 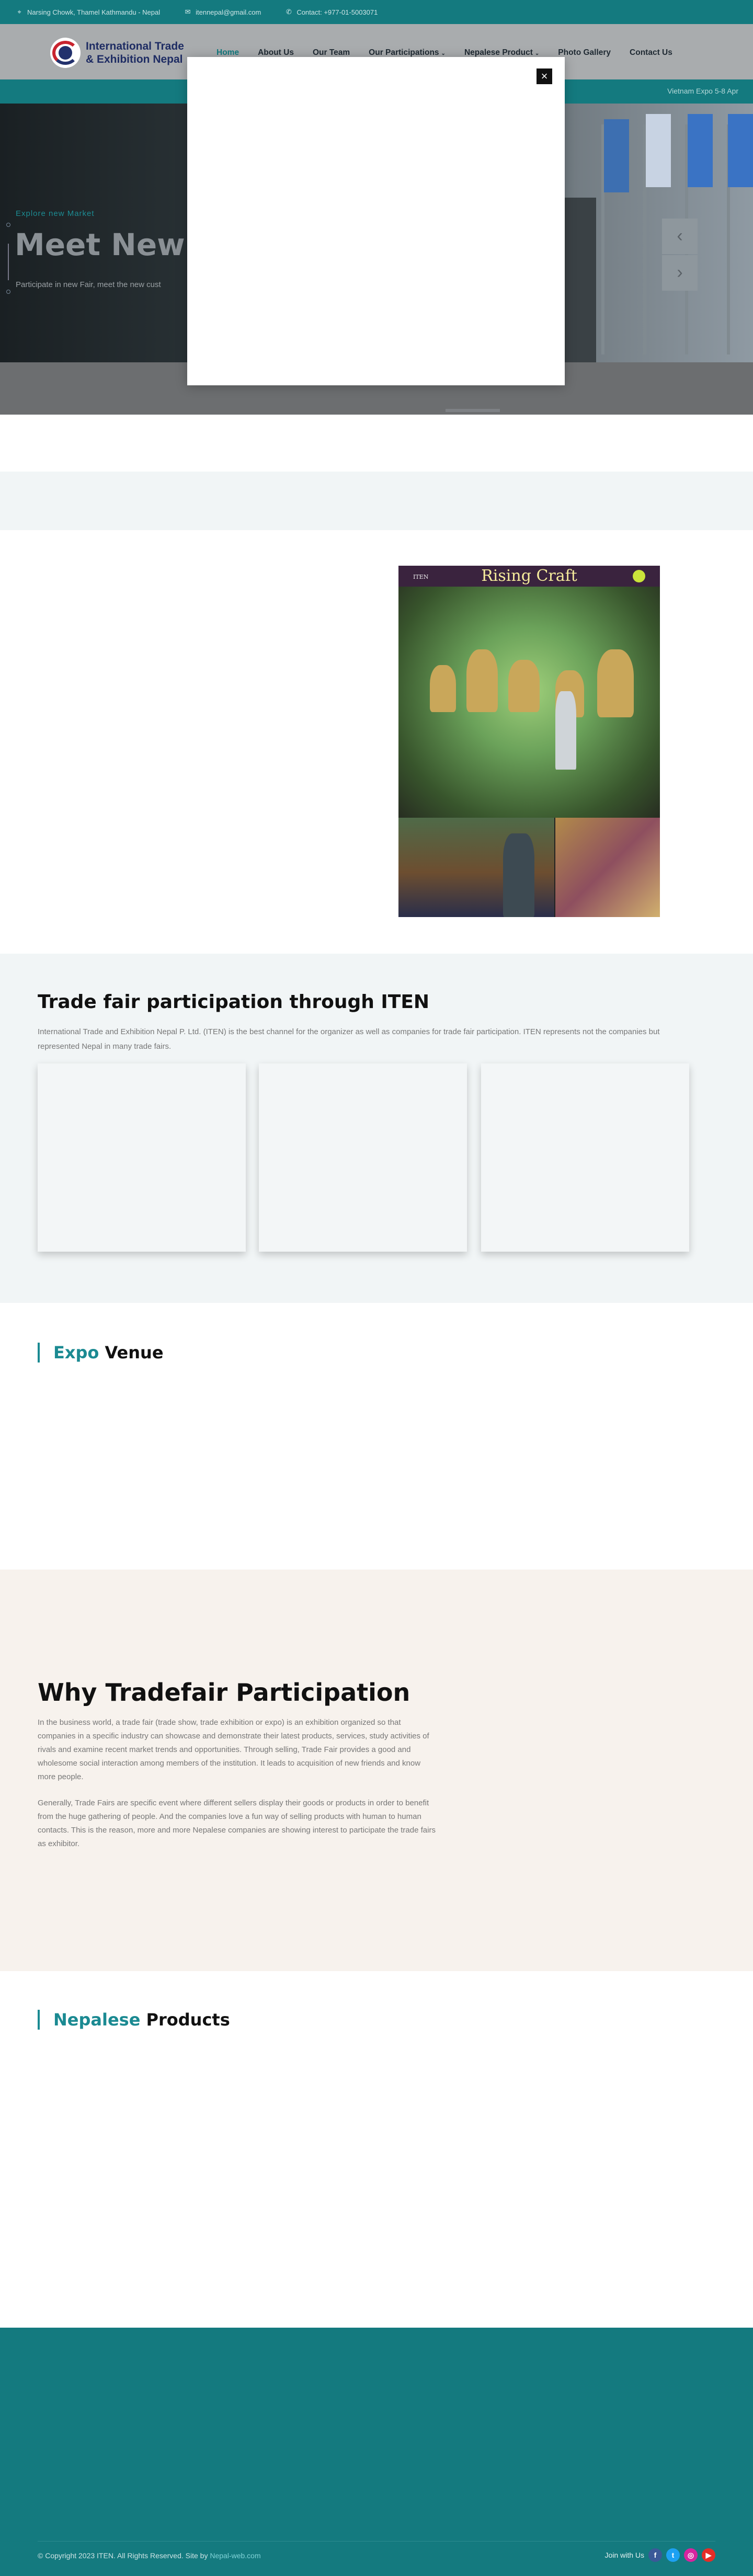 I want to click on hero-scroll-indicator, so click(x=473, y=410).